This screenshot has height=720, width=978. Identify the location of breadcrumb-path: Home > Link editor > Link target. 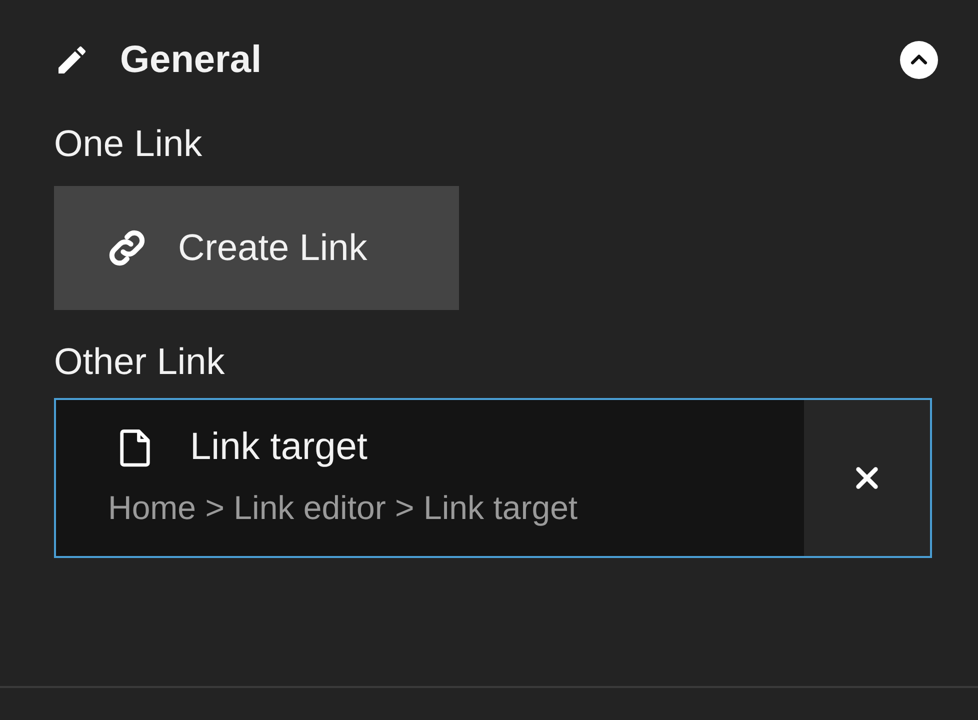
(343, 508).